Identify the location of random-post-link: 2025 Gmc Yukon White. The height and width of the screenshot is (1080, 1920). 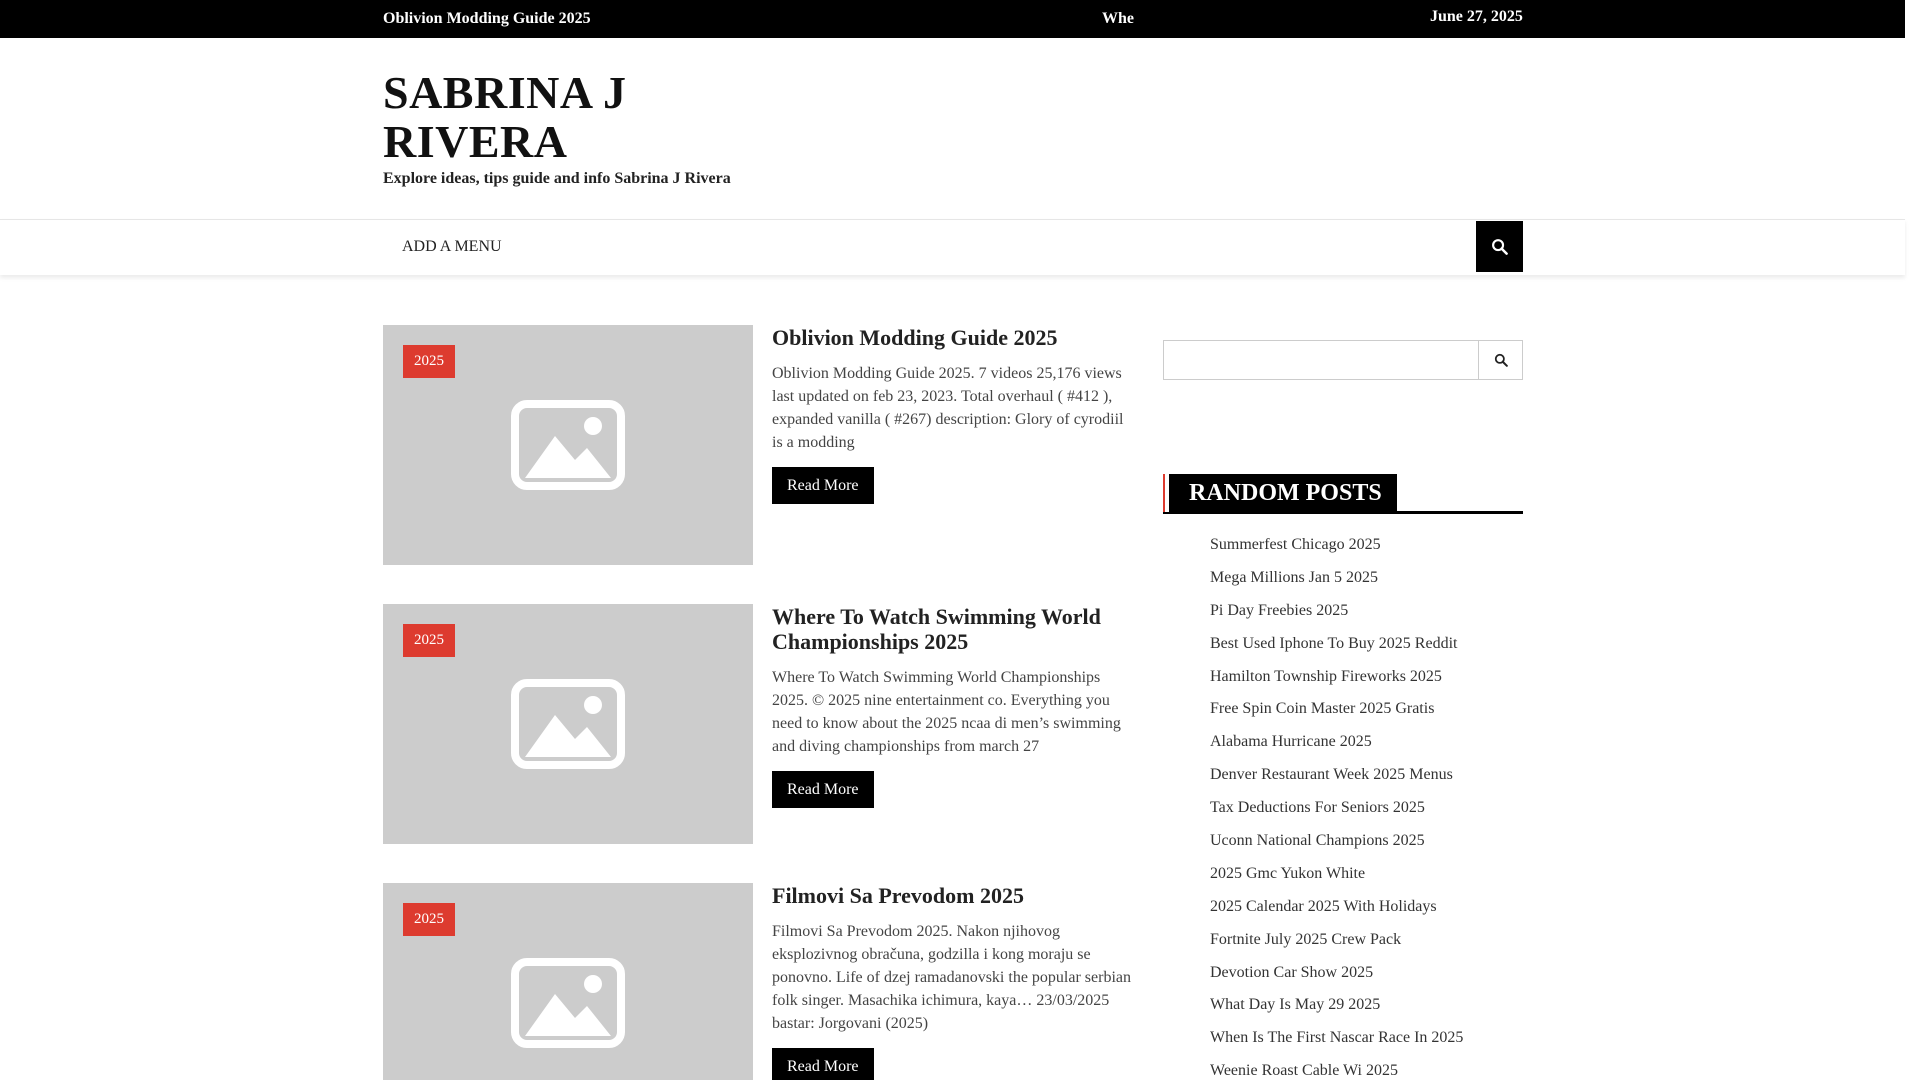
(1336, 877).